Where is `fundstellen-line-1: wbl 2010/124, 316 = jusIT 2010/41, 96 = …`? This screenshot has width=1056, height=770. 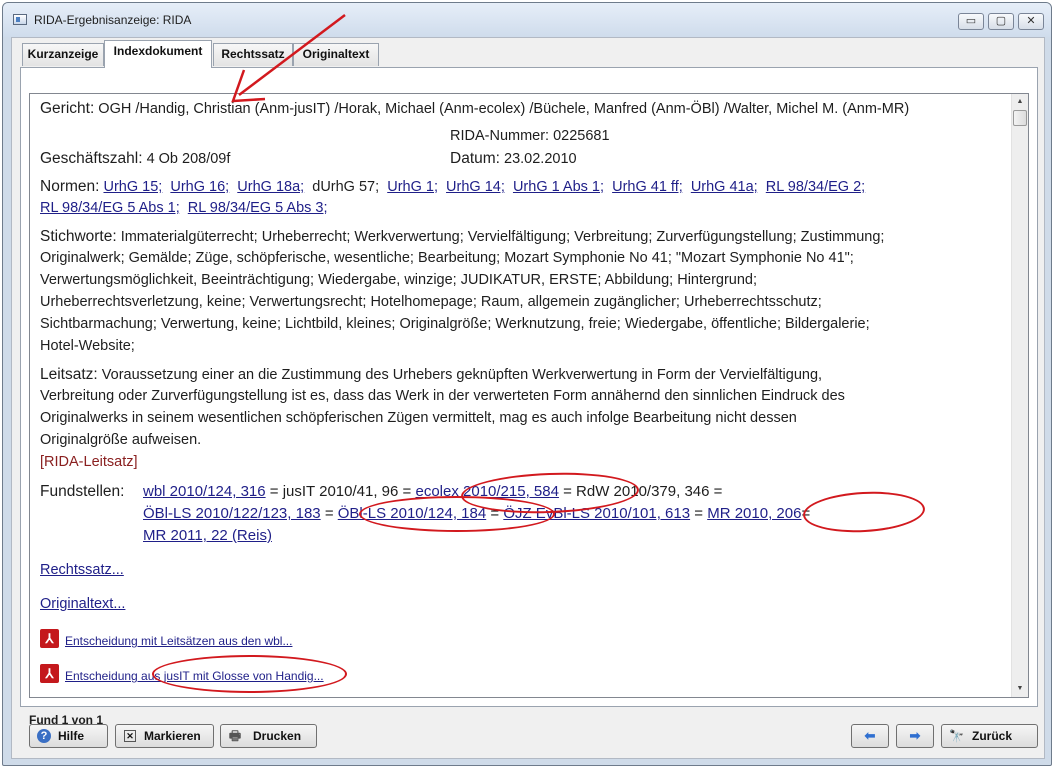 fundstellen-line-1: wbl 2010/124, 316 = jusIT 2010/41, 96 = … is located at coordinates (432, 491).